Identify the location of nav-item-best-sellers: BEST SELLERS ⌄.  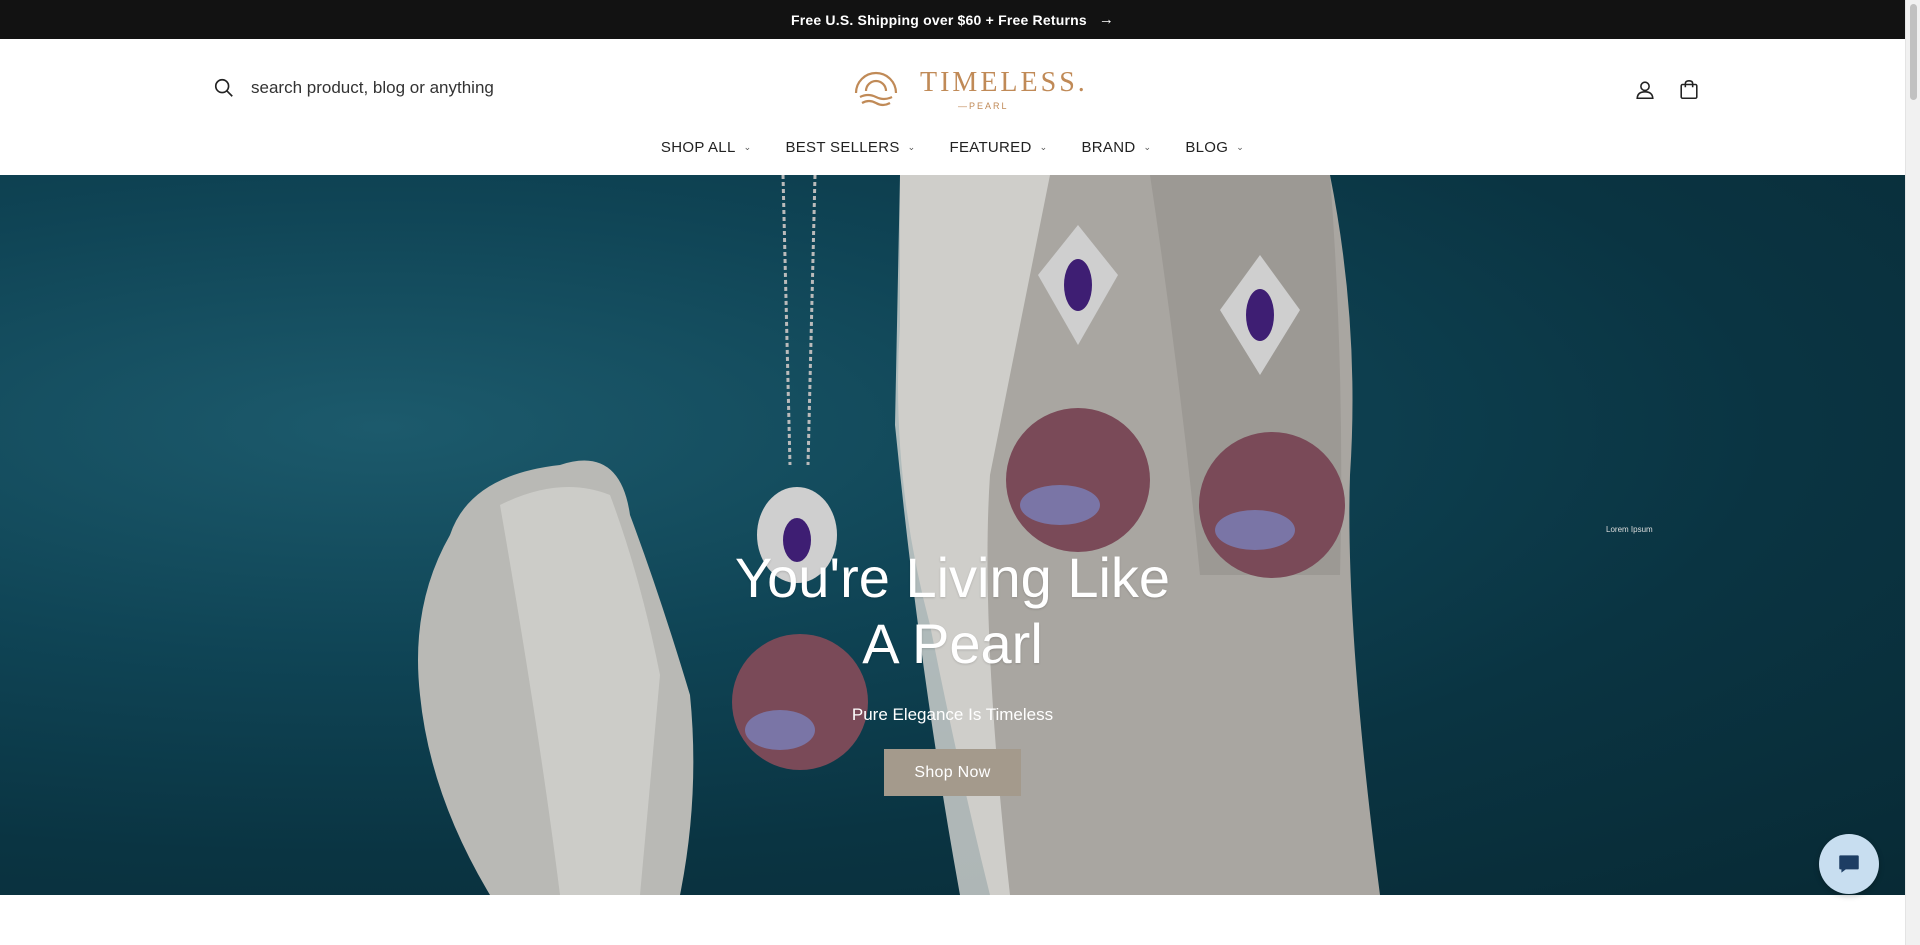
(850, 147).